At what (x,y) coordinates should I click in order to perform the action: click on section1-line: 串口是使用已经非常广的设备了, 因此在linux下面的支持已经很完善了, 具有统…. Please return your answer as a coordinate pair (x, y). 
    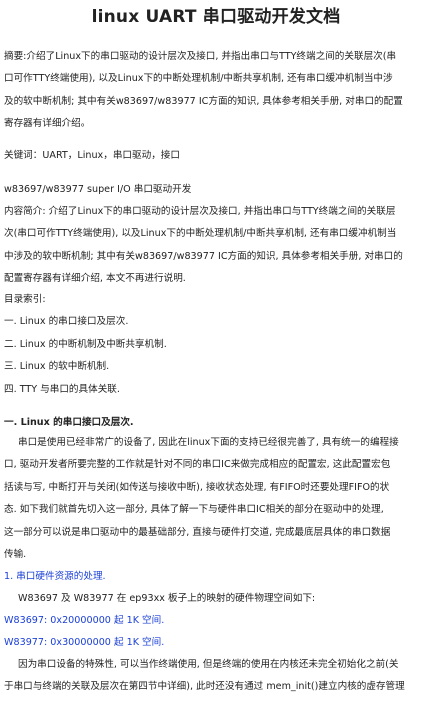
    Looking at the image, I should click on (208, 442).